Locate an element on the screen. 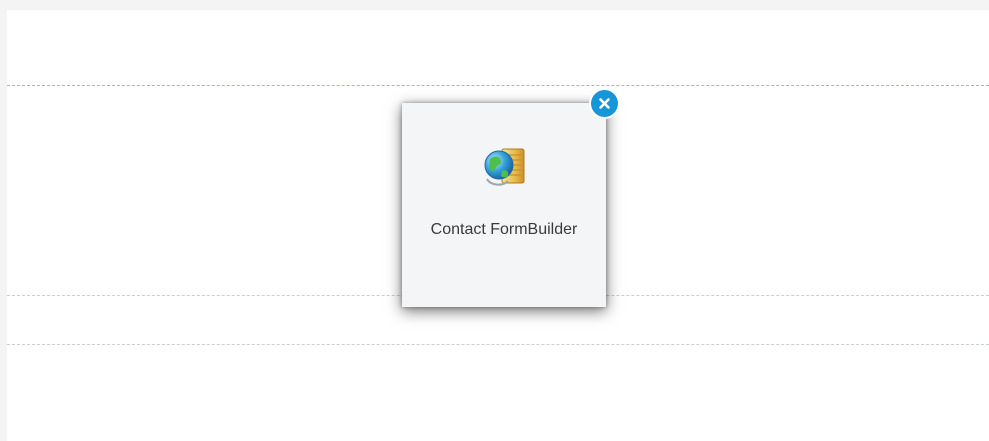 The height and width of the screenshot is (441, 989). close-button is located at coordinates (604, 103).